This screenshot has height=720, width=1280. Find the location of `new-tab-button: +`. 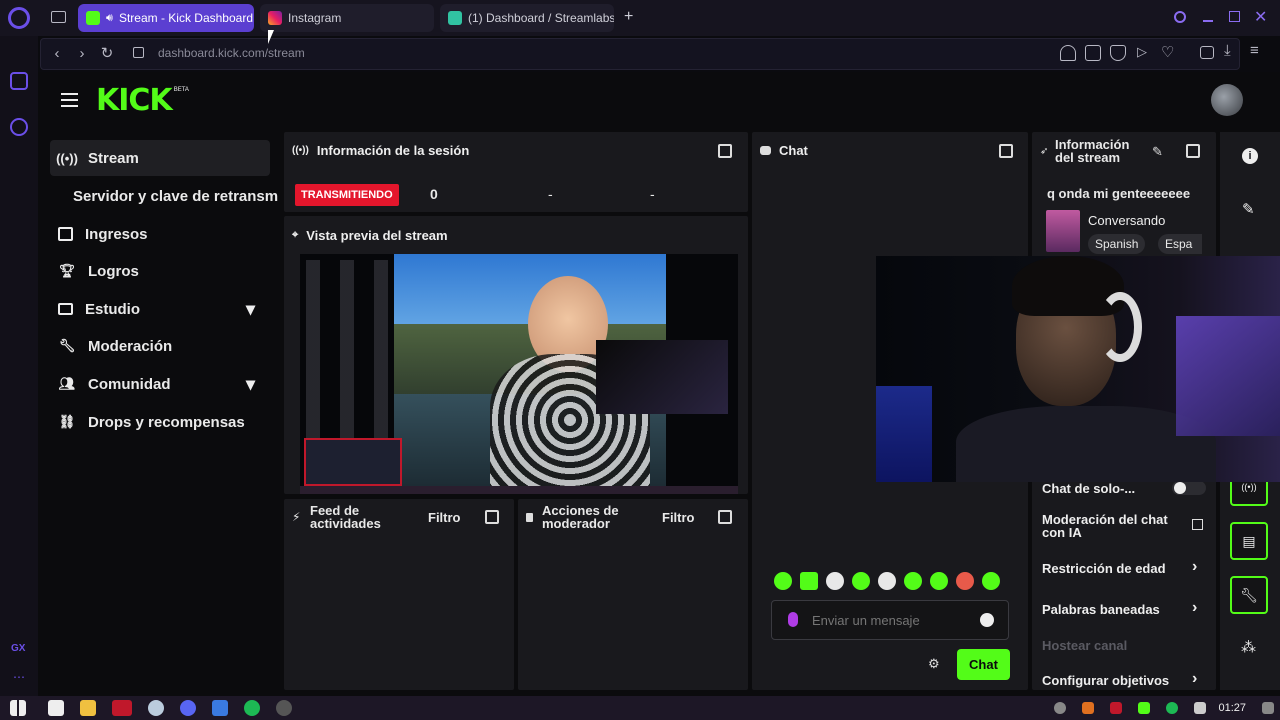

new-tab-button: + is located at coordinates (628, 17).